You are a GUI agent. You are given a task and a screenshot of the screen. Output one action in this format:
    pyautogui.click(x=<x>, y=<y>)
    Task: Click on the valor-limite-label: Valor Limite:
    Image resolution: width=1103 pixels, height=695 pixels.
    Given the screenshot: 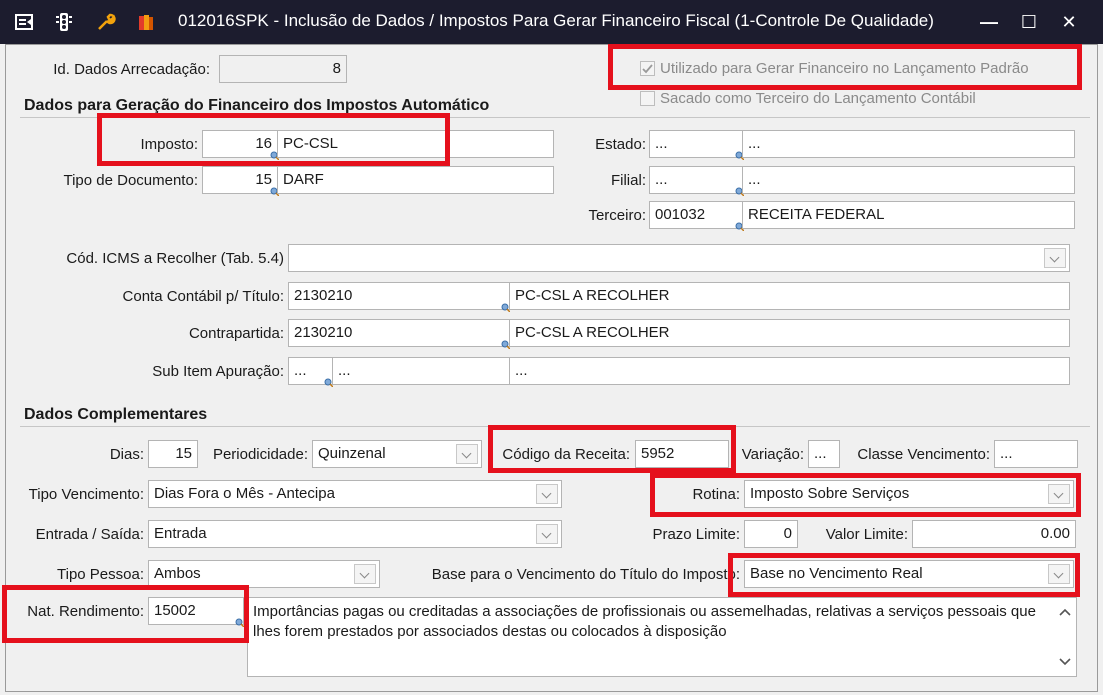 What is the action you would take?
    pyautogui.click(x=866, y=534)
    